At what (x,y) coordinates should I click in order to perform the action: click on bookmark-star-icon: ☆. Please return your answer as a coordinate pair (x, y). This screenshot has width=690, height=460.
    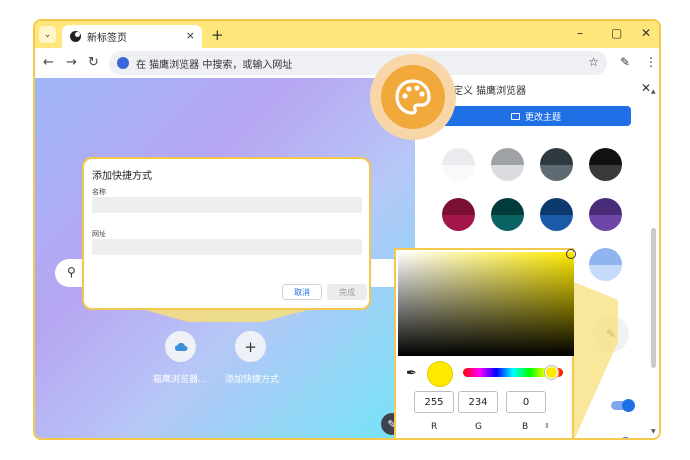
    Looking at the image, I should click on (593, 62).